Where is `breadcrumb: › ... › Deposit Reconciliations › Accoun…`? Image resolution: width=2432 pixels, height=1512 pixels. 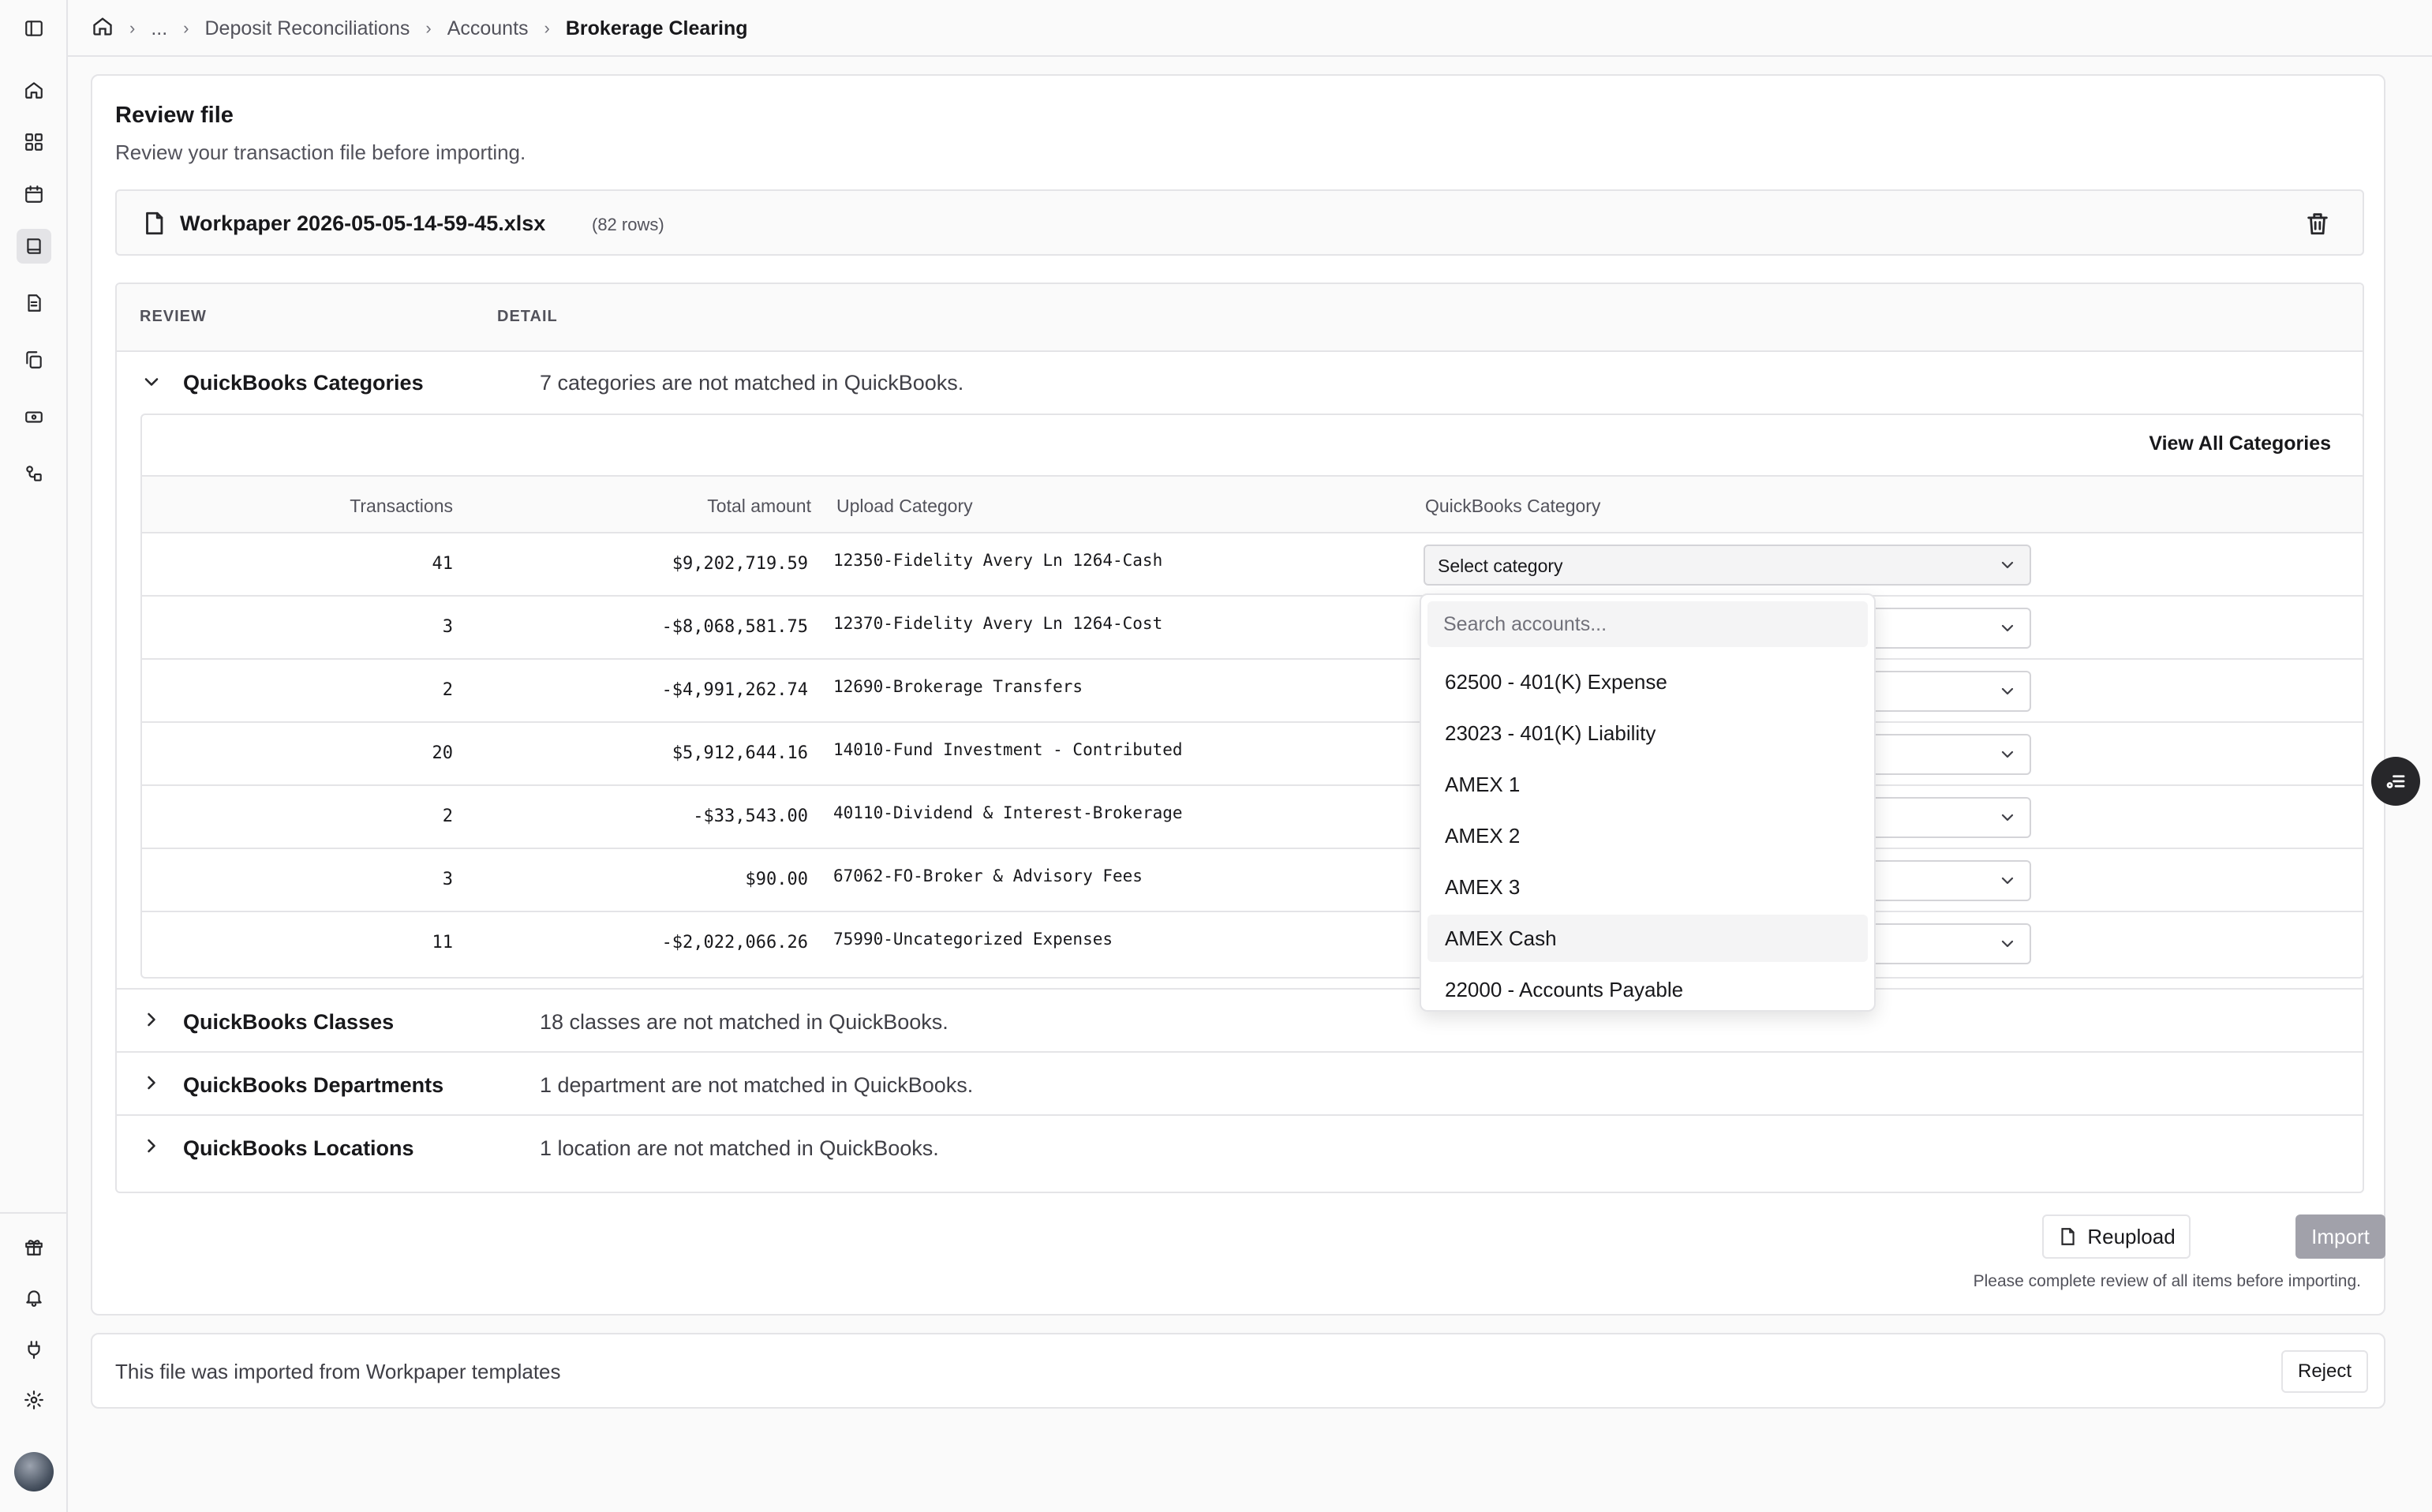
breadcrumb: › ... › Deposit Reconciliations › Accoun… is located at coordinates (420, 29).